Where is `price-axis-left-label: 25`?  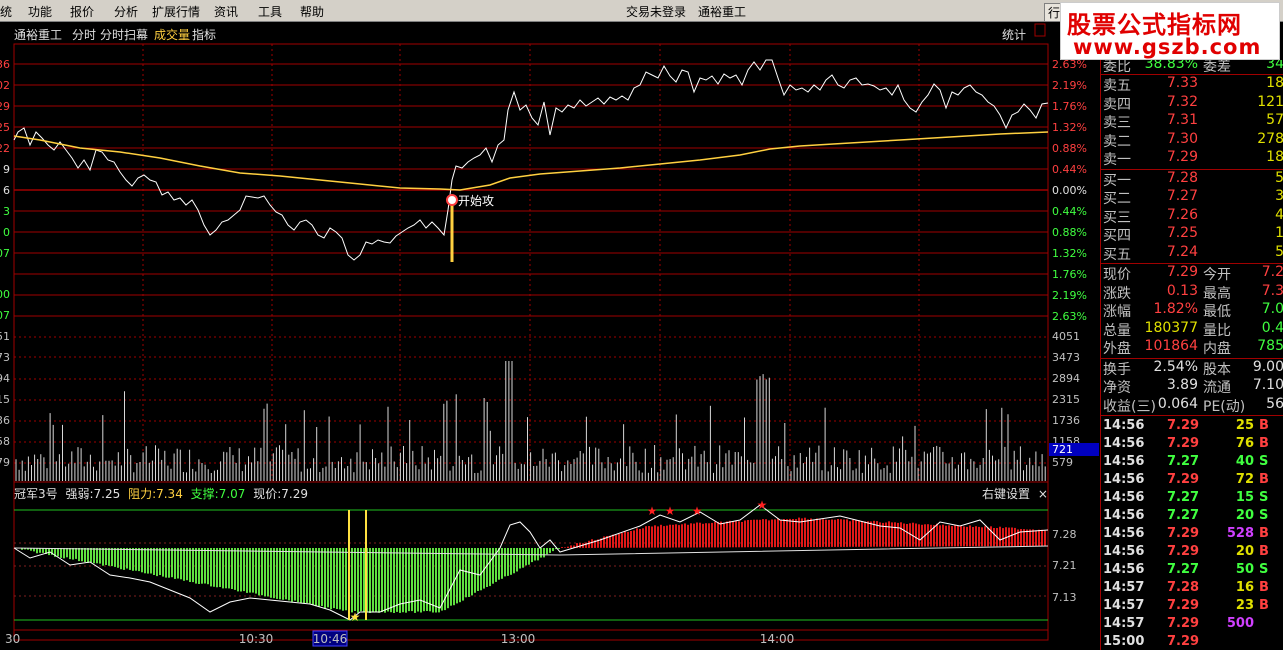
price-axis-left-label: 25 is located at coordinates (5, 127).